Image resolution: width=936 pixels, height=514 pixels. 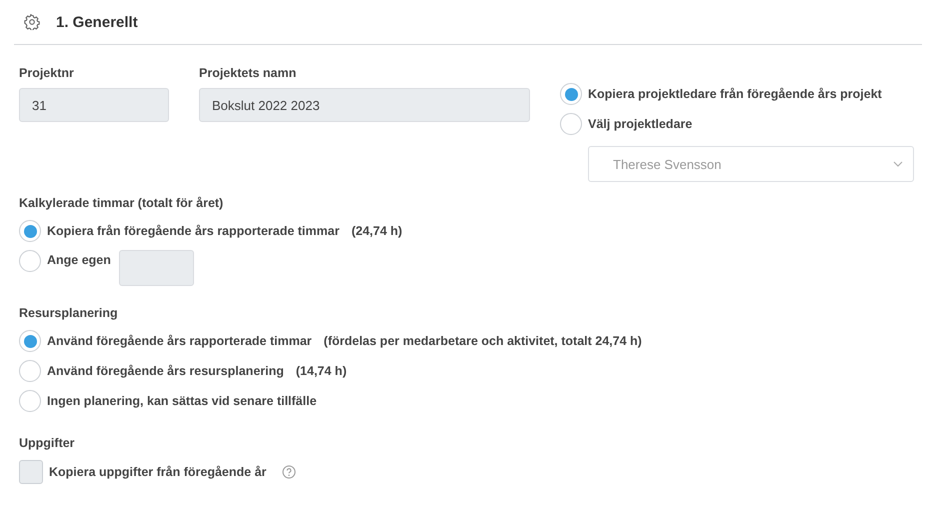 What do you see at coordinates (640, 124) in the screenshot?
I see `option-label: Välj projektledare` at bounding box center [640, 124].